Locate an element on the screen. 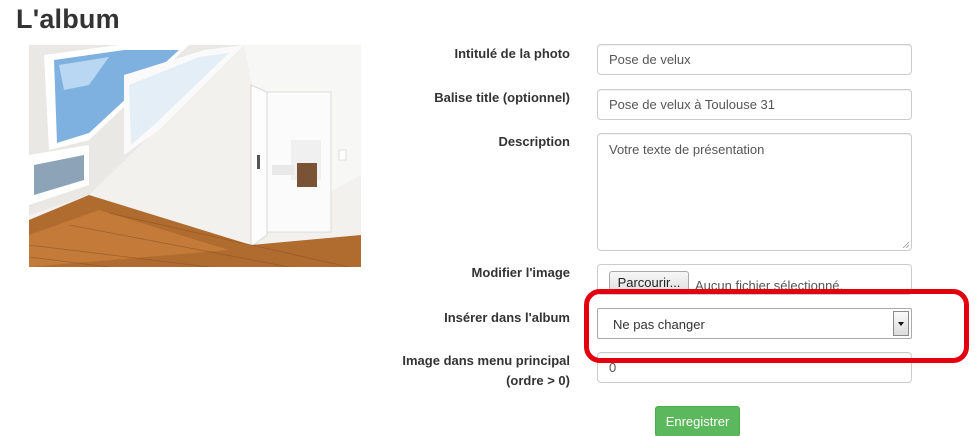 The height and width of the screenshot is (436, 980). menu-label-line1: Image dans menu principal is located at coordinates (486, 360).